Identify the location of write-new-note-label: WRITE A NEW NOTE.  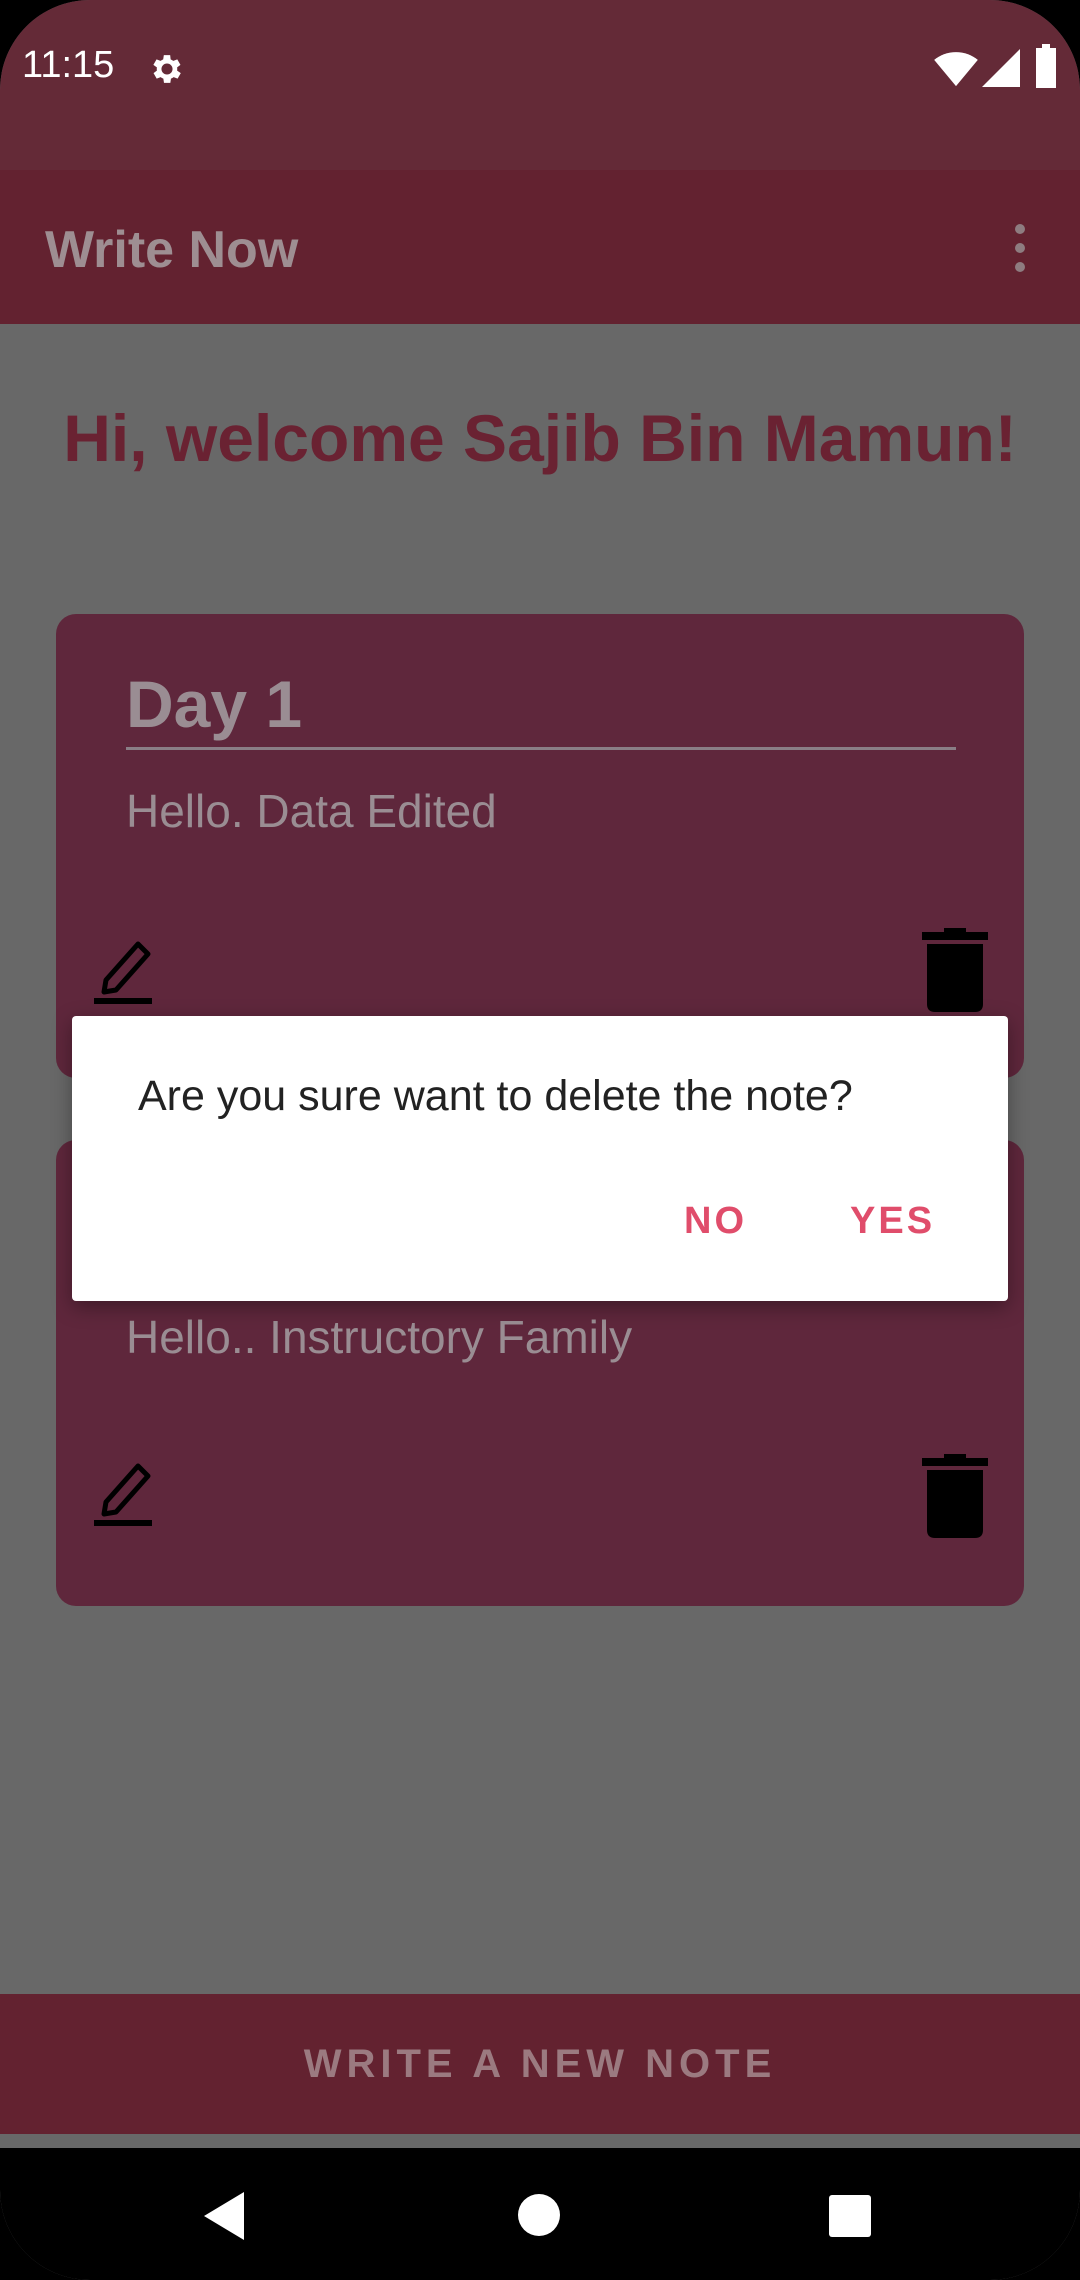
(540, 2064).